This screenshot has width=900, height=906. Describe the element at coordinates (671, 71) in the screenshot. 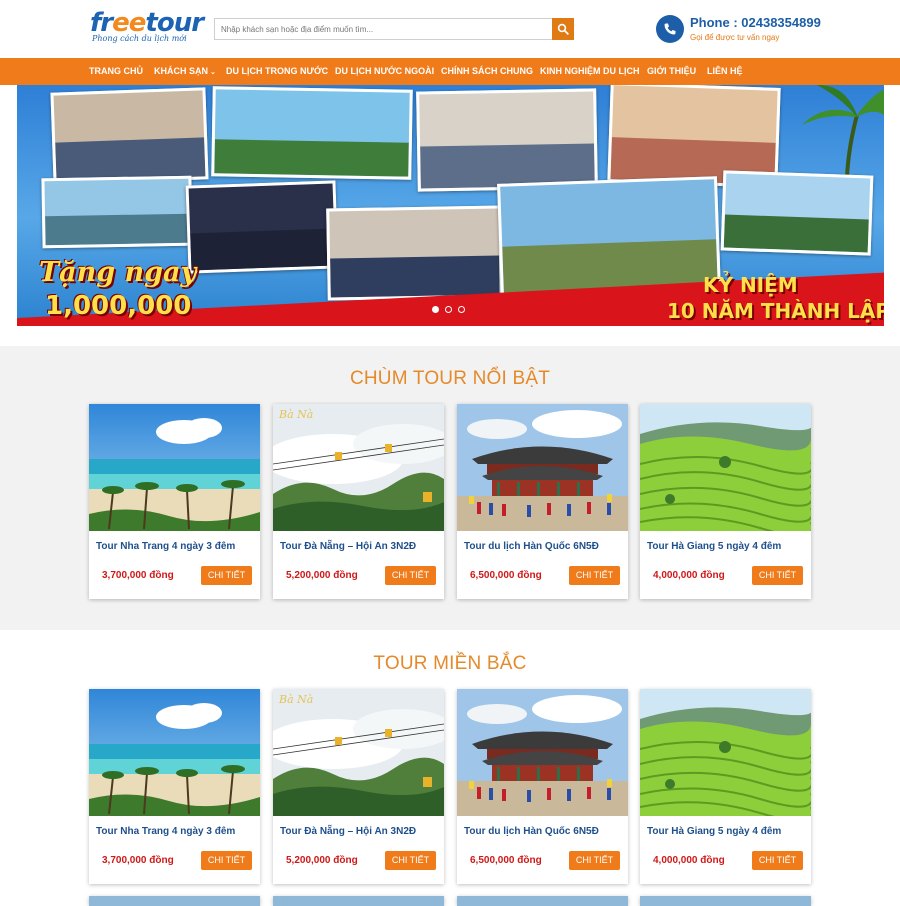

I see `nav-item-about: GIỚI THIỆU` at that location.